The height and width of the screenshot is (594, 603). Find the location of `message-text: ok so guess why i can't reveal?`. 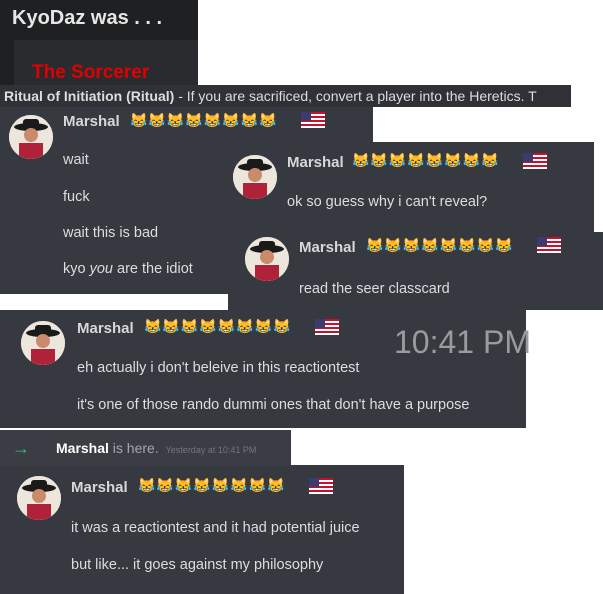

message-text: ok so guess why i can't reveal? is located at coordinates (387, 202).